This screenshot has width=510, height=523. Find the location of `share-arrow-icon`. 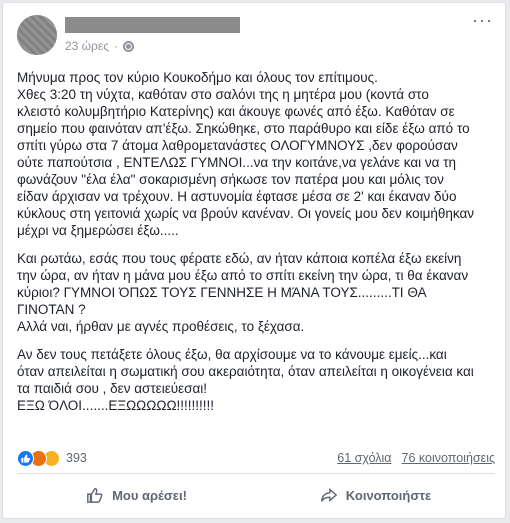

share-arrow-icon is located at coordinates (329, 495).